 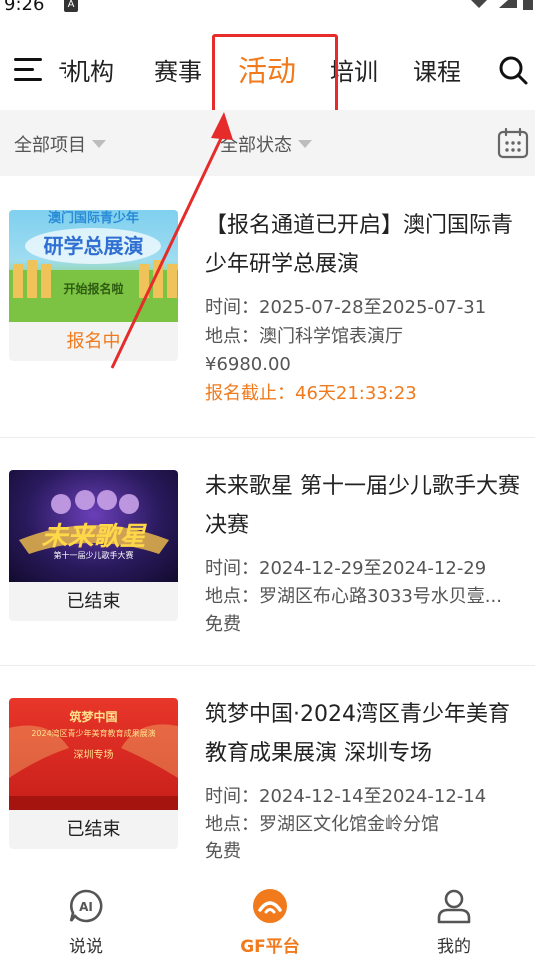 I want to click on tab-courses: 课程, so click(x=437, y=69).